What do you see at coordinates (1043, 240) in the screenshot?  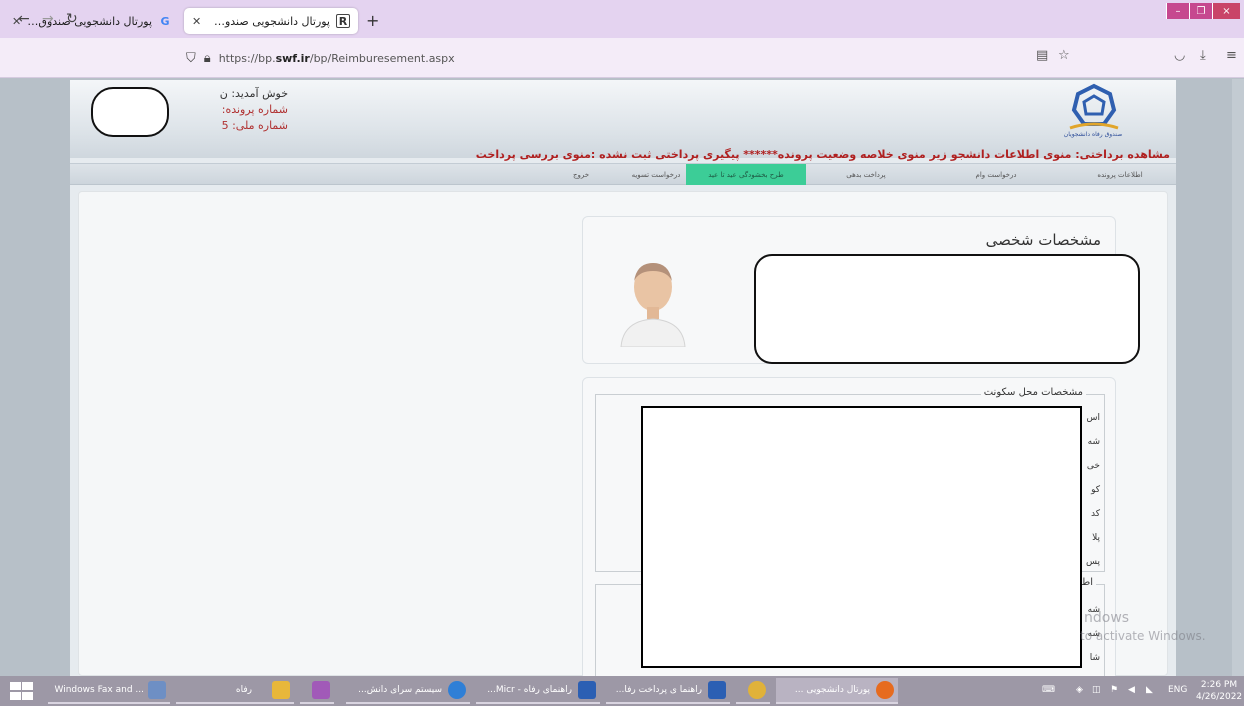 I see `personal-info-title: مشخصات شخصی` at bounding box center [1043, 240].